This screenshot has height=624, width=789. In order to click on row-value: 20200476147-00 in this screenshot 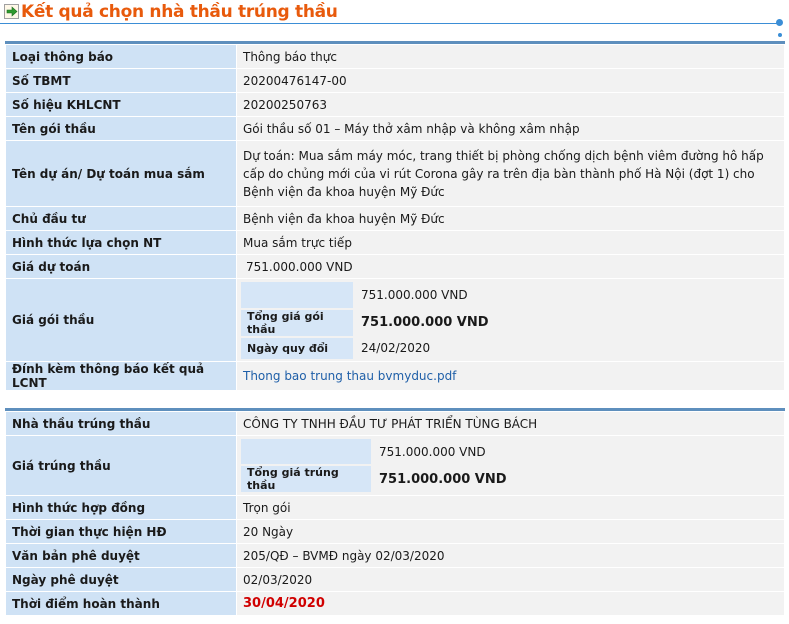, I will do `click(510, 80)`.